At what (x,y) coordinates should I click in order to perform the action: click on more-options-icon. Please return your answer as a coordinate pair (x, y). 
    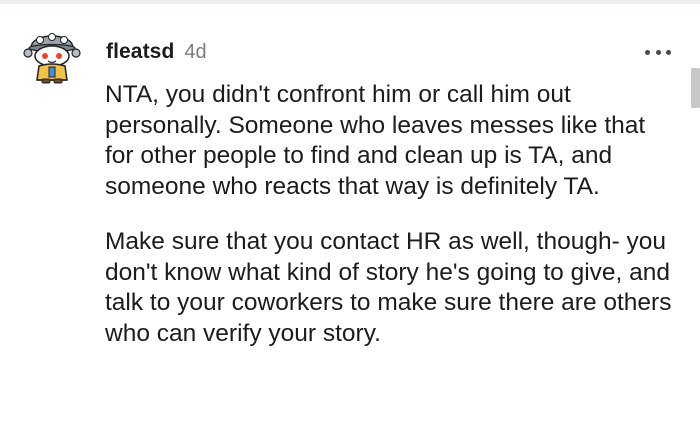
    Looking at the image, I should click on (647, 52).